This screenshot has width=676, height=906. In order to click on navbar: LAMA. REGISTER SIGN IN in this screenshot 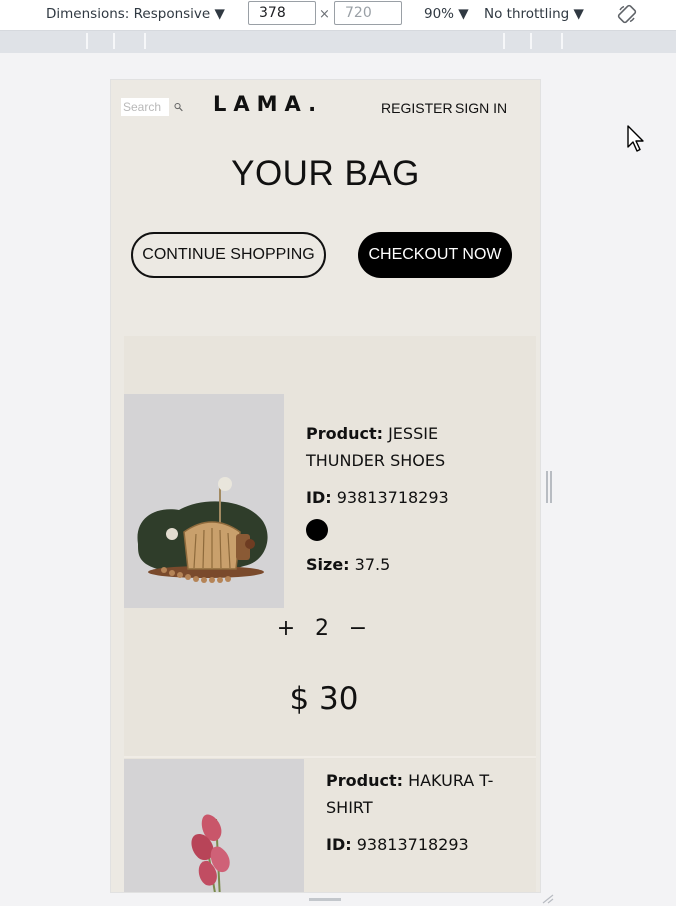, I will do `click(325, 108)`.